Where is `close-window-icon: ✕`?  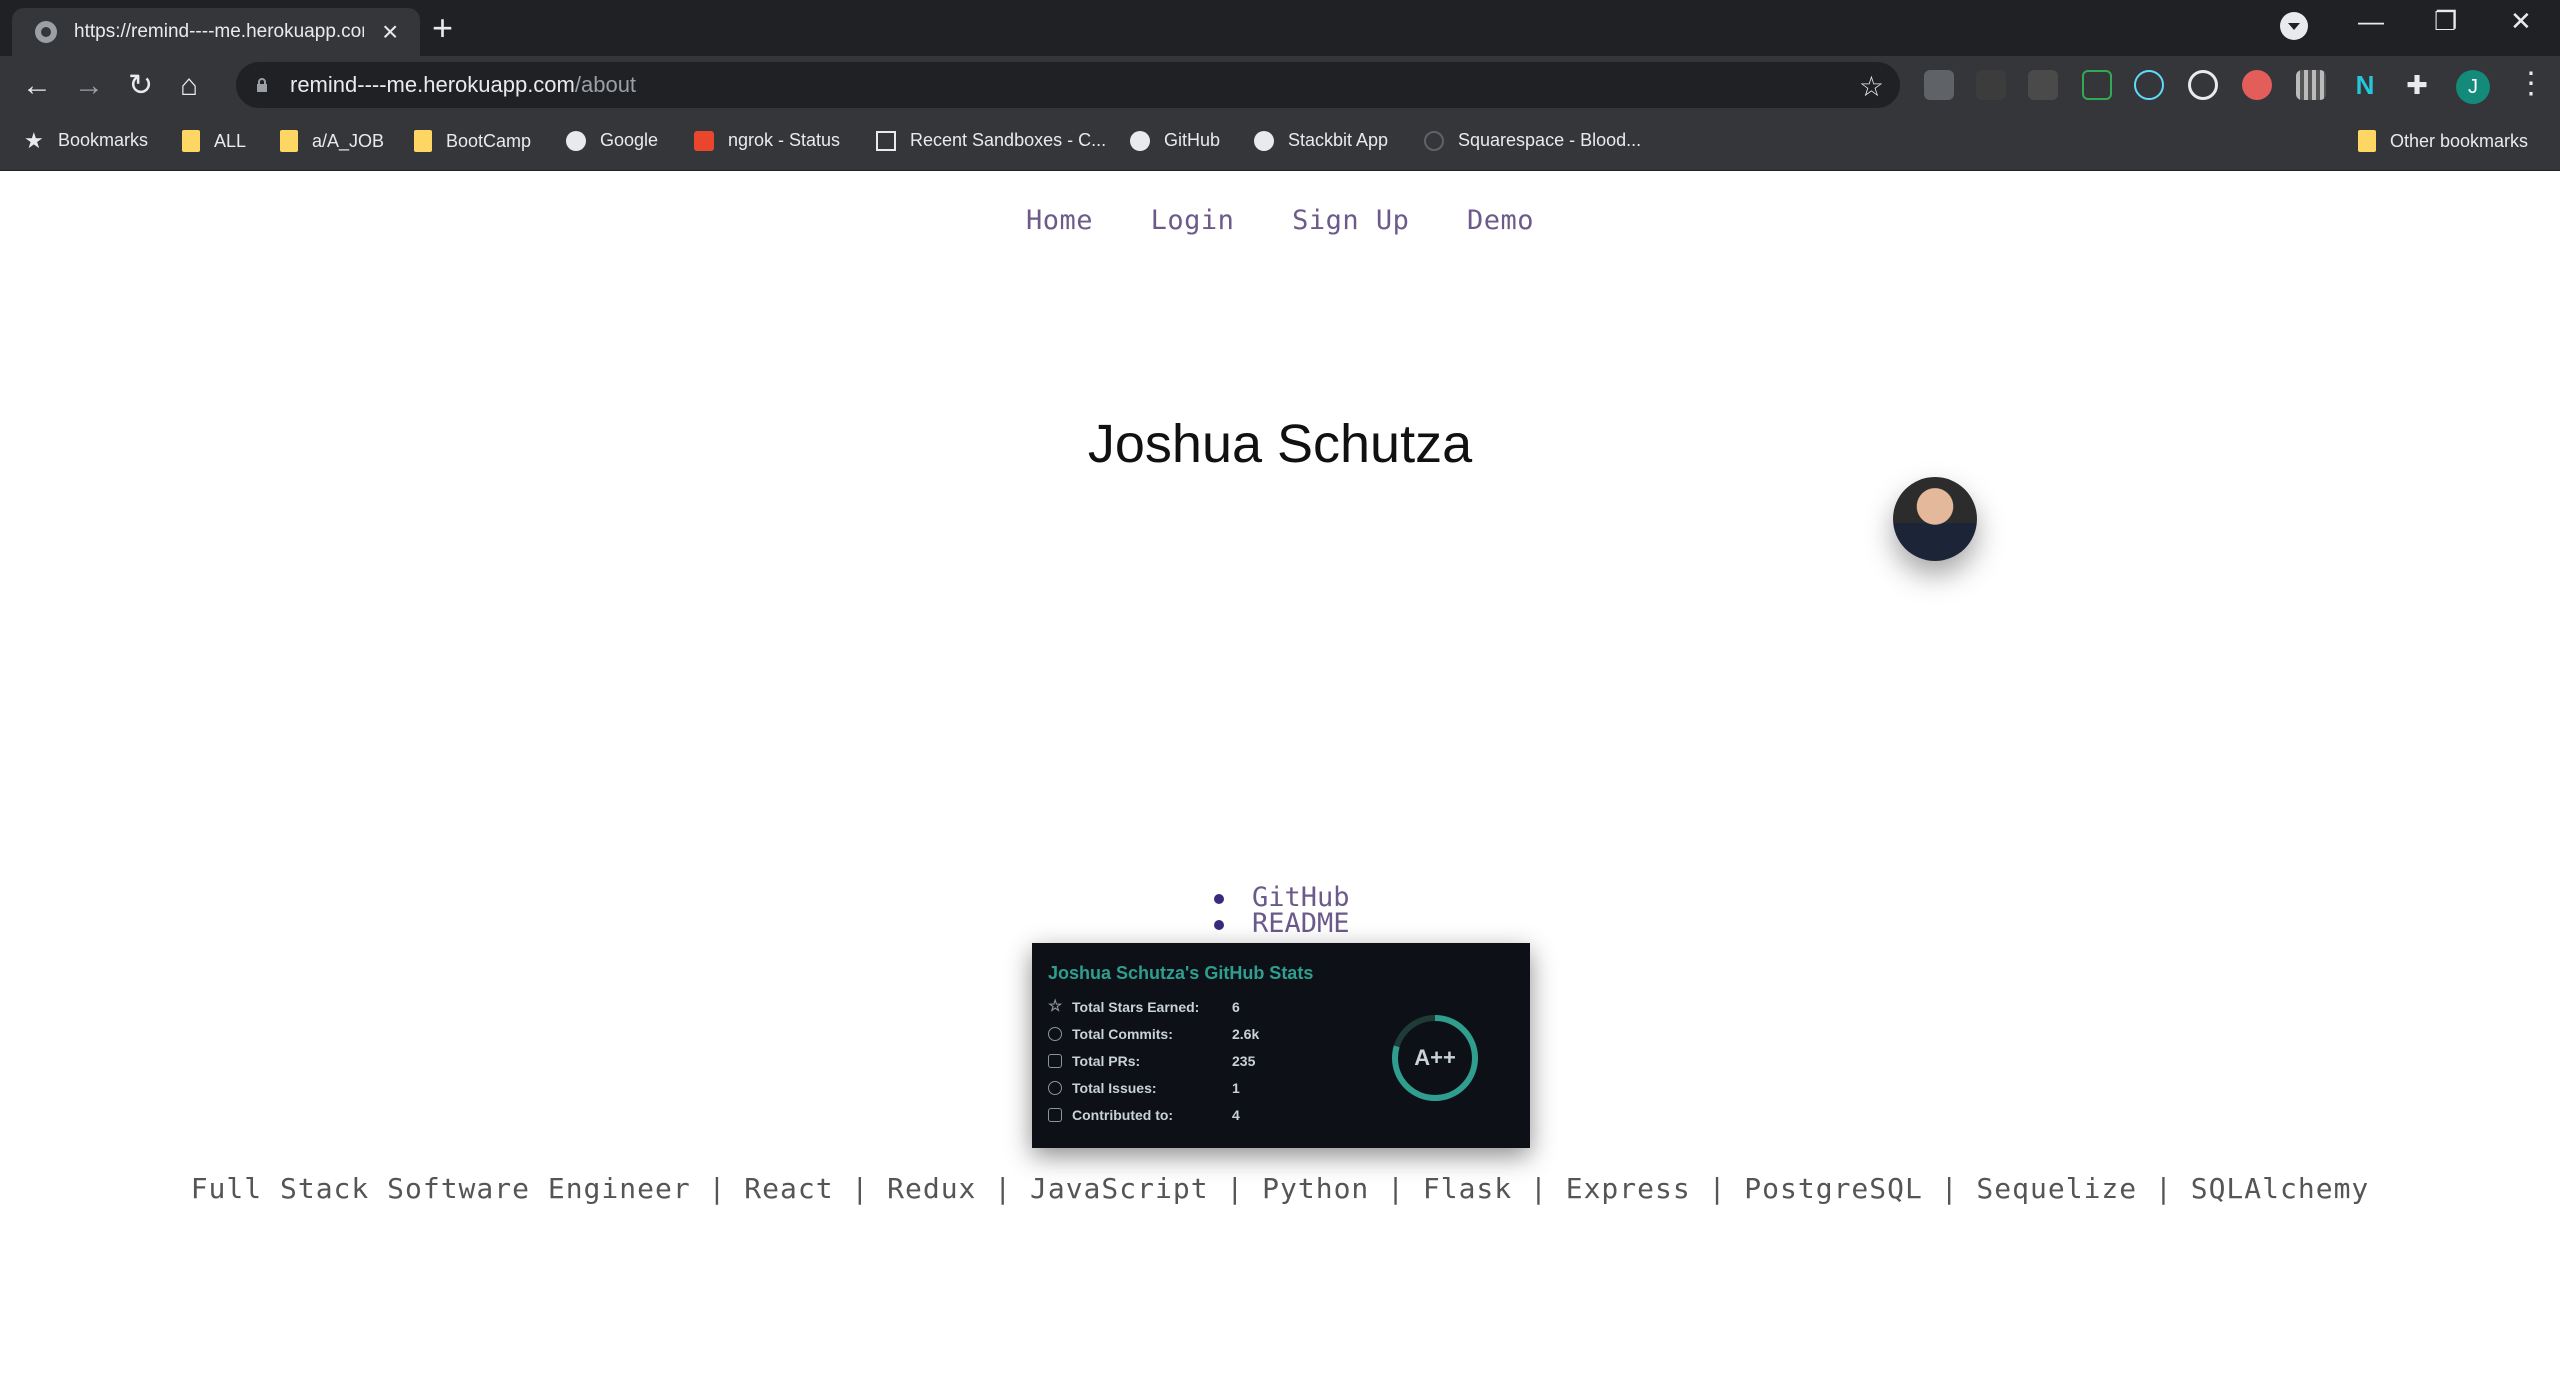 close-window-icon: ✕ is located at coordinates (2521, 21).